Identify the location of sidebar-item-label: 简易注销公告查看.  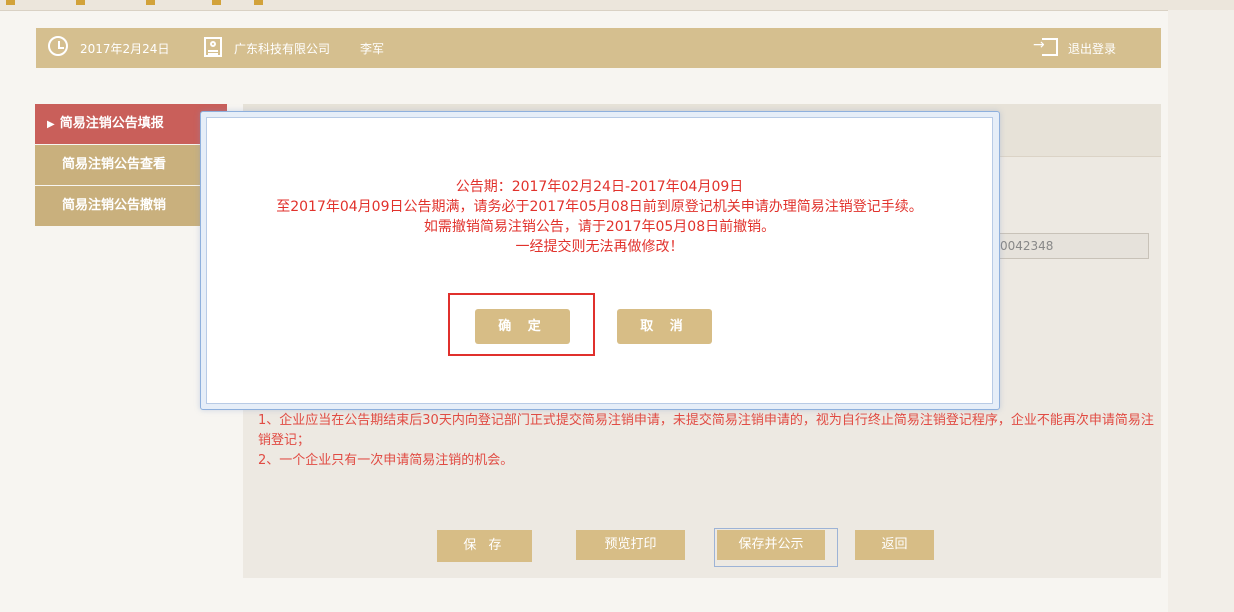
(114, 164).